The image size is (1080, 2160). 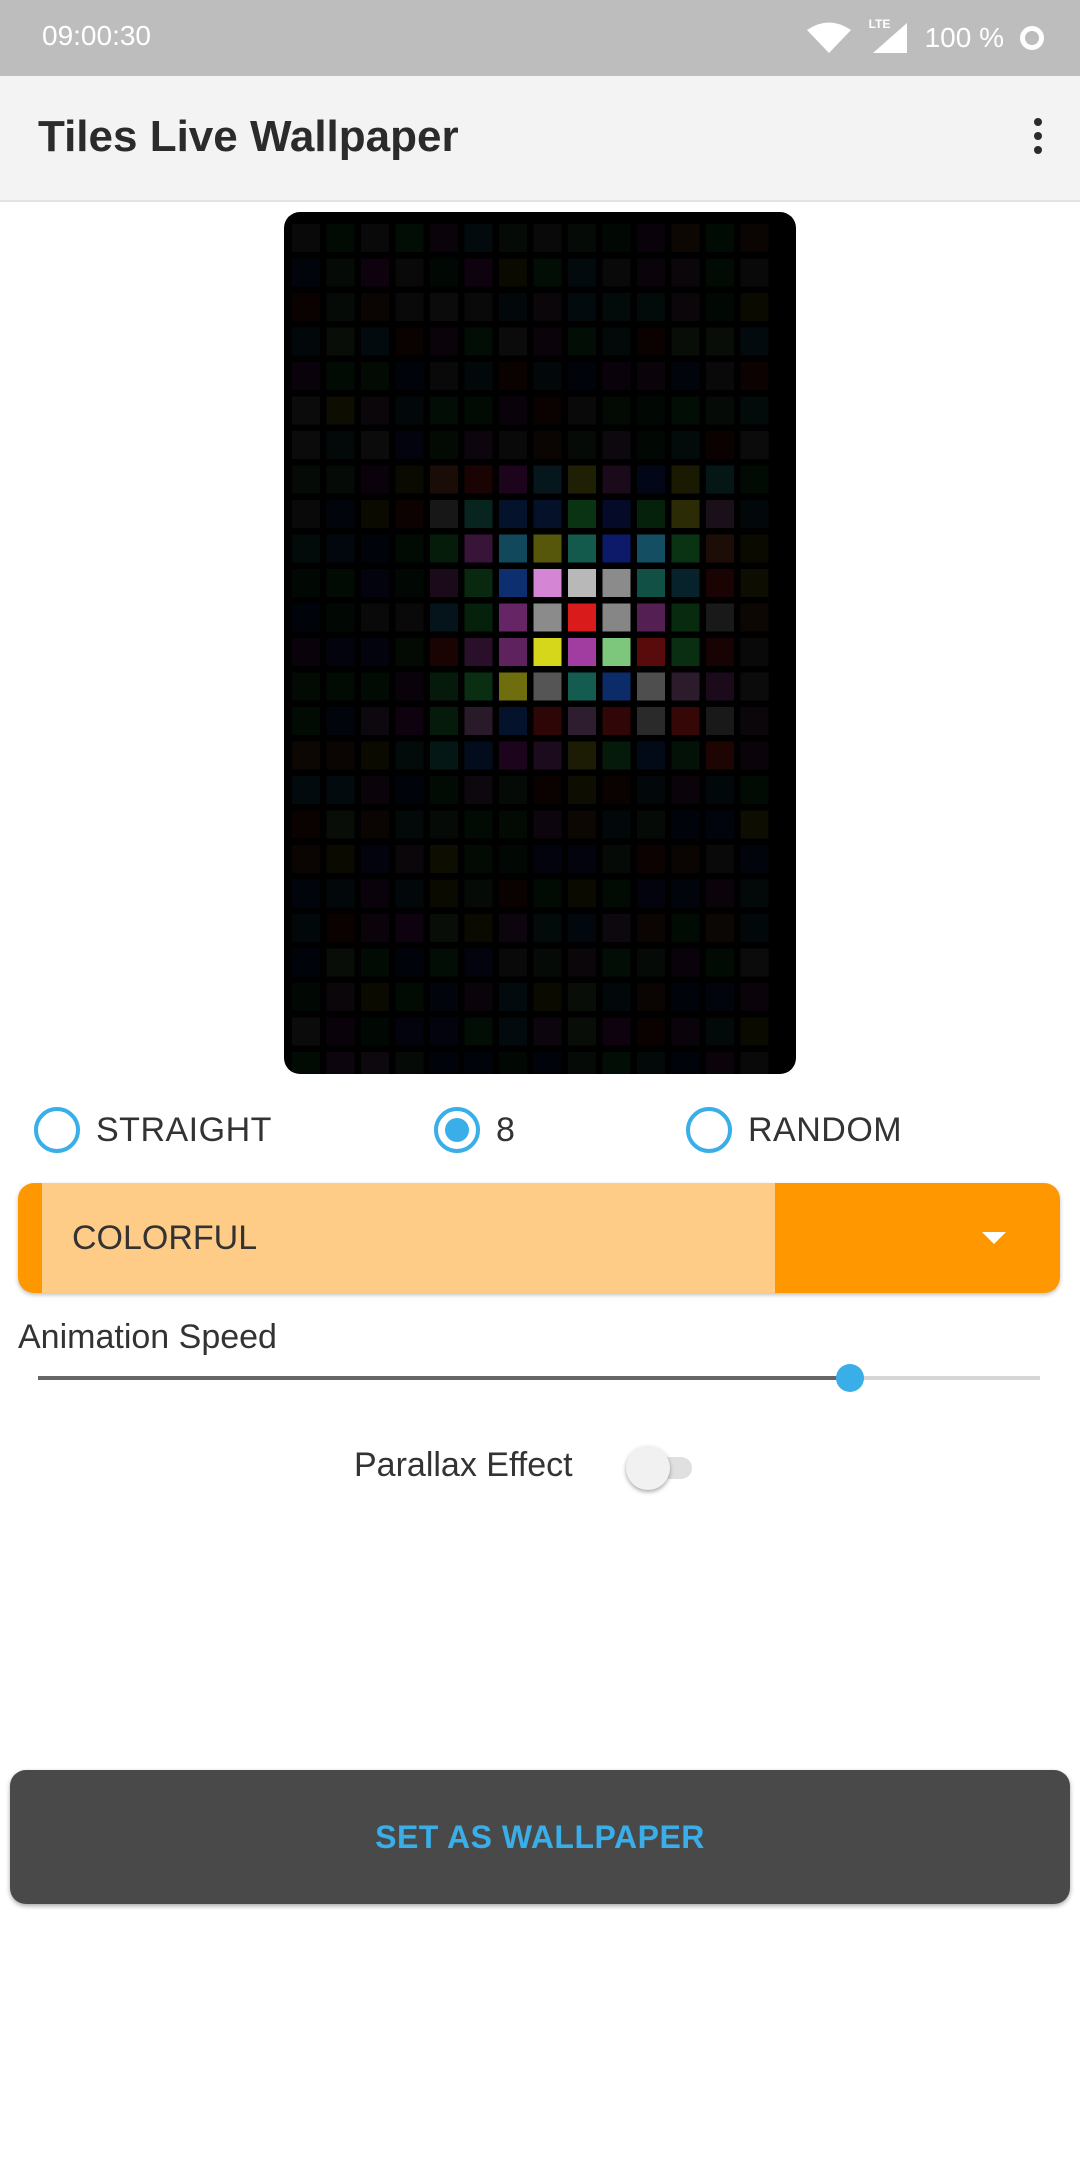 I want to click on parallax-toggle, so click(x=662, y=1468).